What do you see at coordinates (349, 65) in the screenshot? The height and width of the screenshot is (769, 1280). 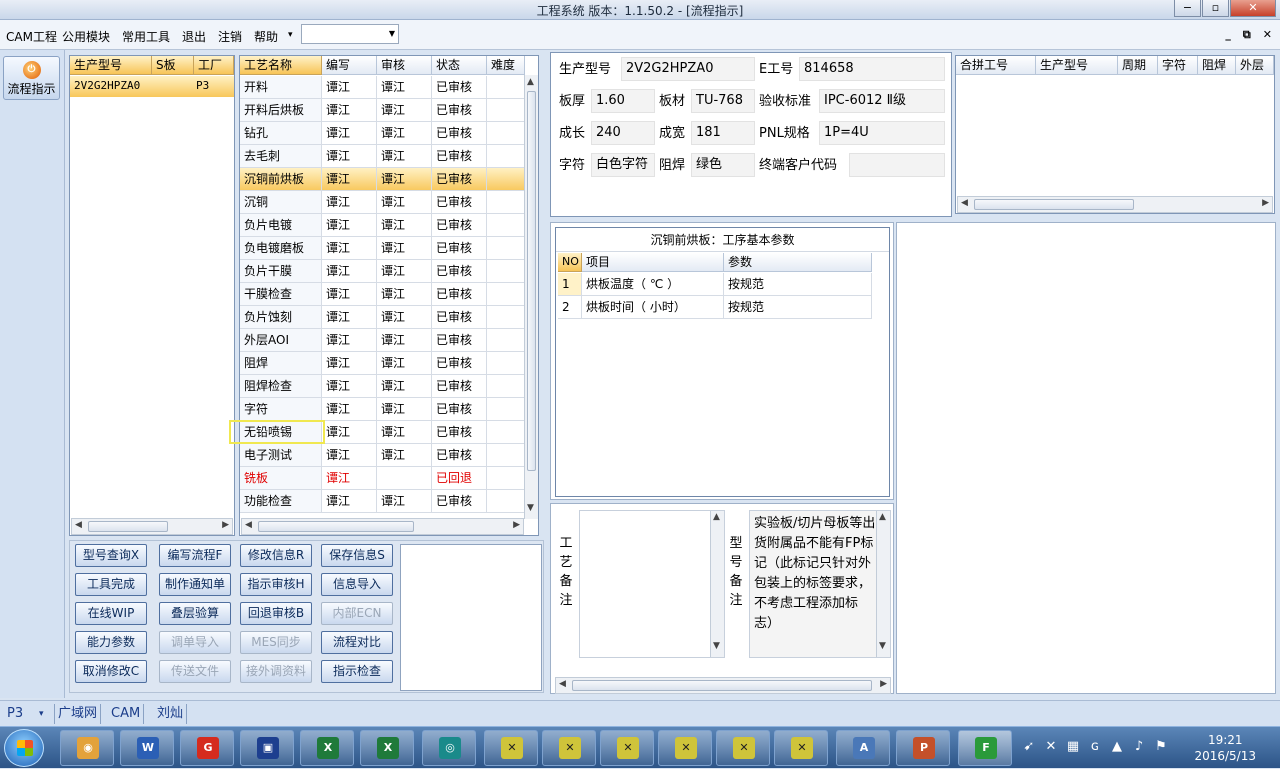 I see `col-header-writer: 编写` at bounding box center [349, 65].